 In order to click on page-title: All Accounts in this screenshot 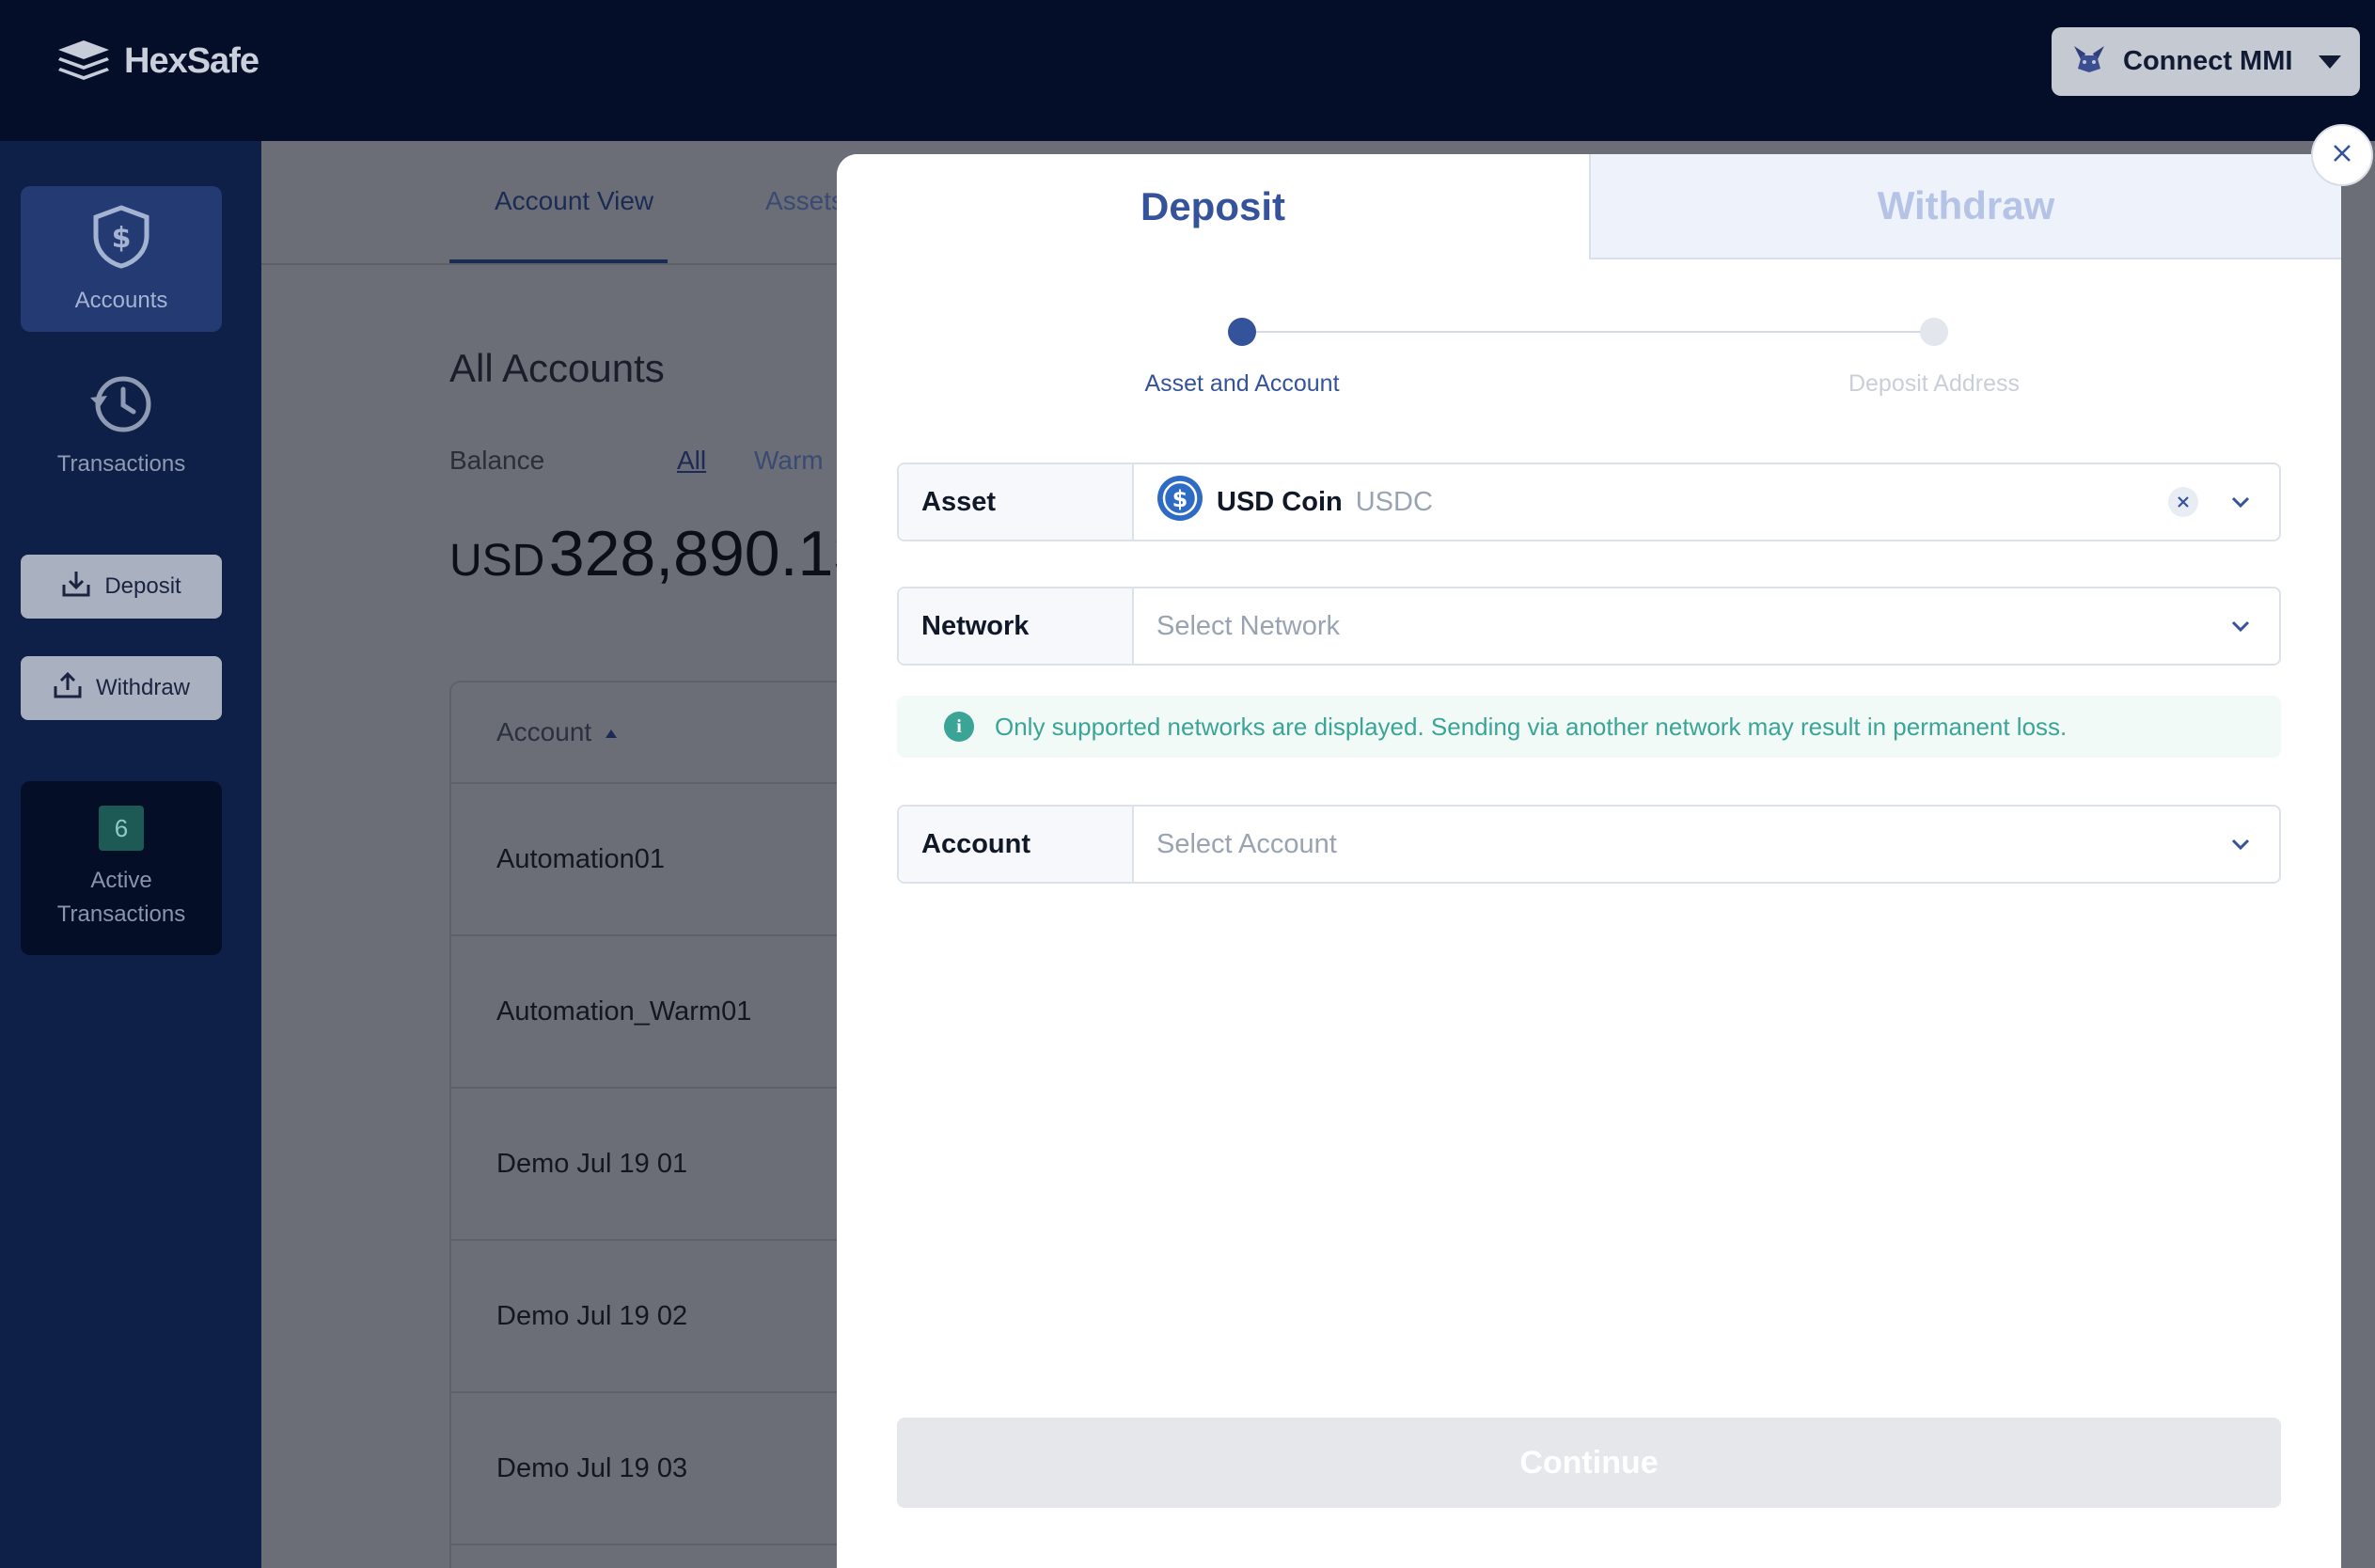, I will do `click(557, 368)`.